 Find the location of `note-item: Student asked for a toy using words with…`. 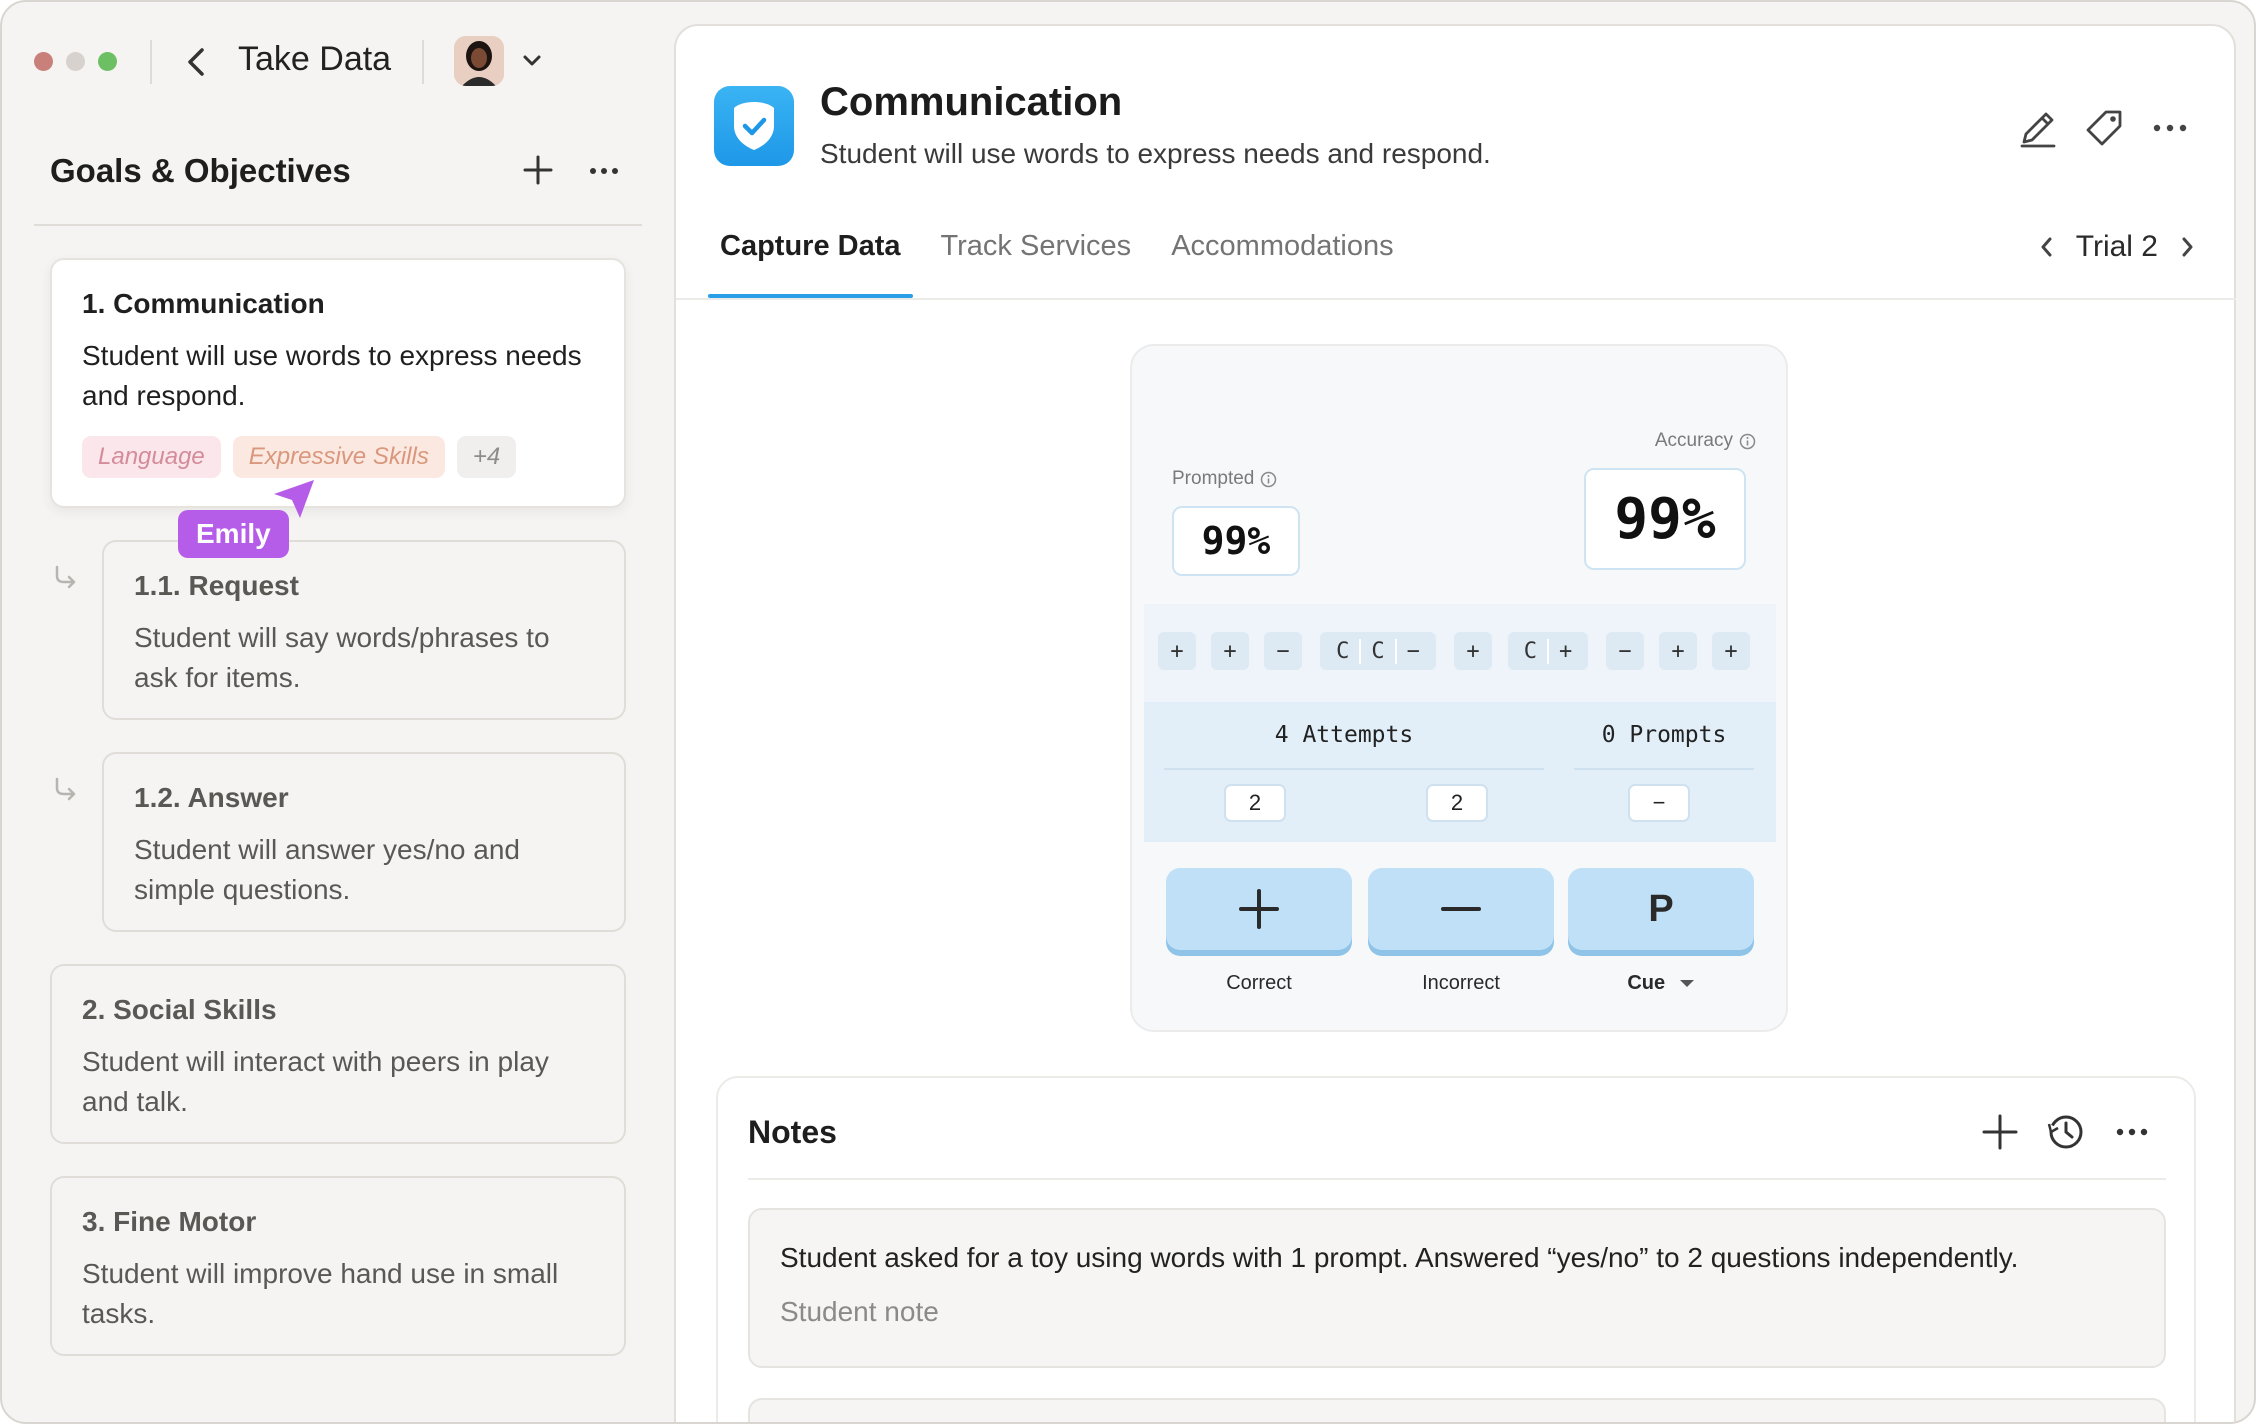

note-item: Student asked for a toy using words with… is located at coordinates (1457, 1288).